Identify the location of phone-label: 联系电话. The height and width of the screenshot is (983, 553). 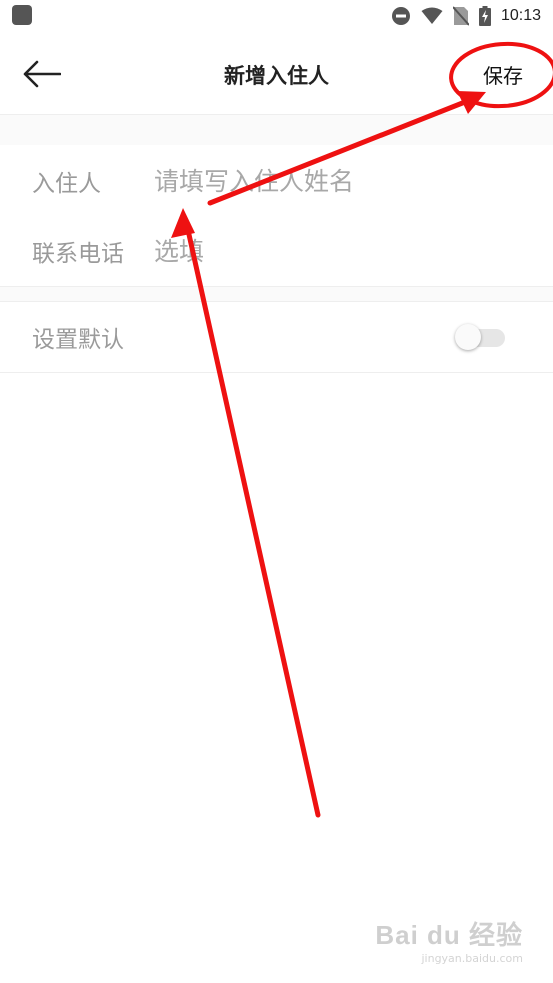
(78, 254).